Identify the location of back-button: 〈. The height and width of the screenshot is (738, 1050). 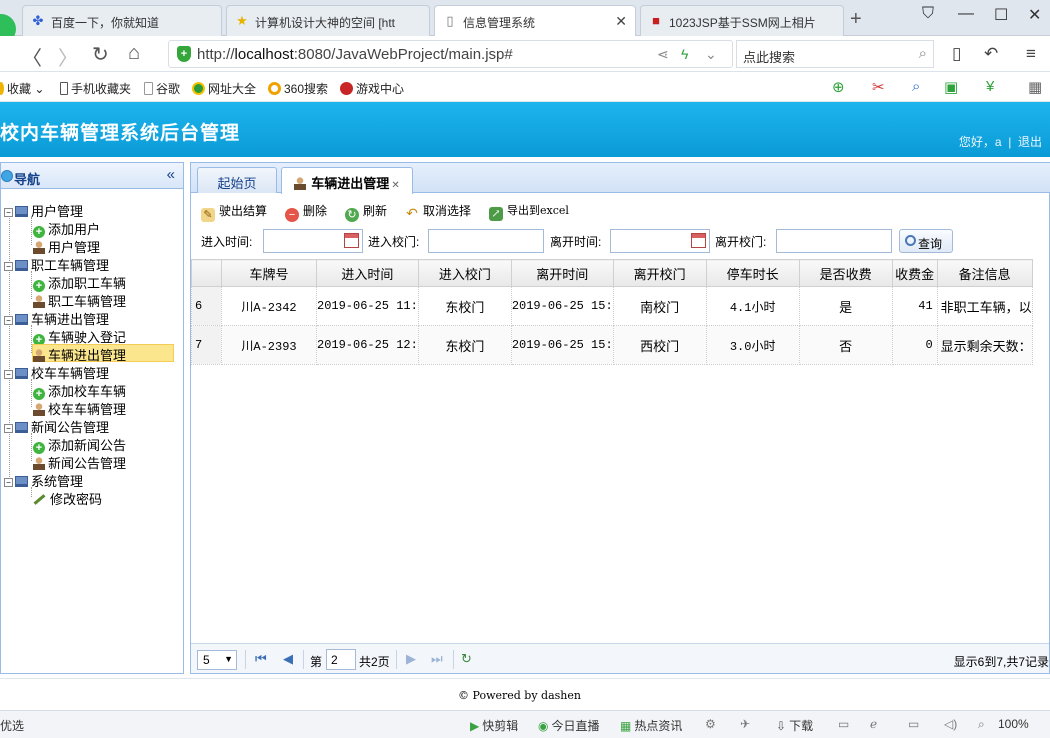
(32, 56).